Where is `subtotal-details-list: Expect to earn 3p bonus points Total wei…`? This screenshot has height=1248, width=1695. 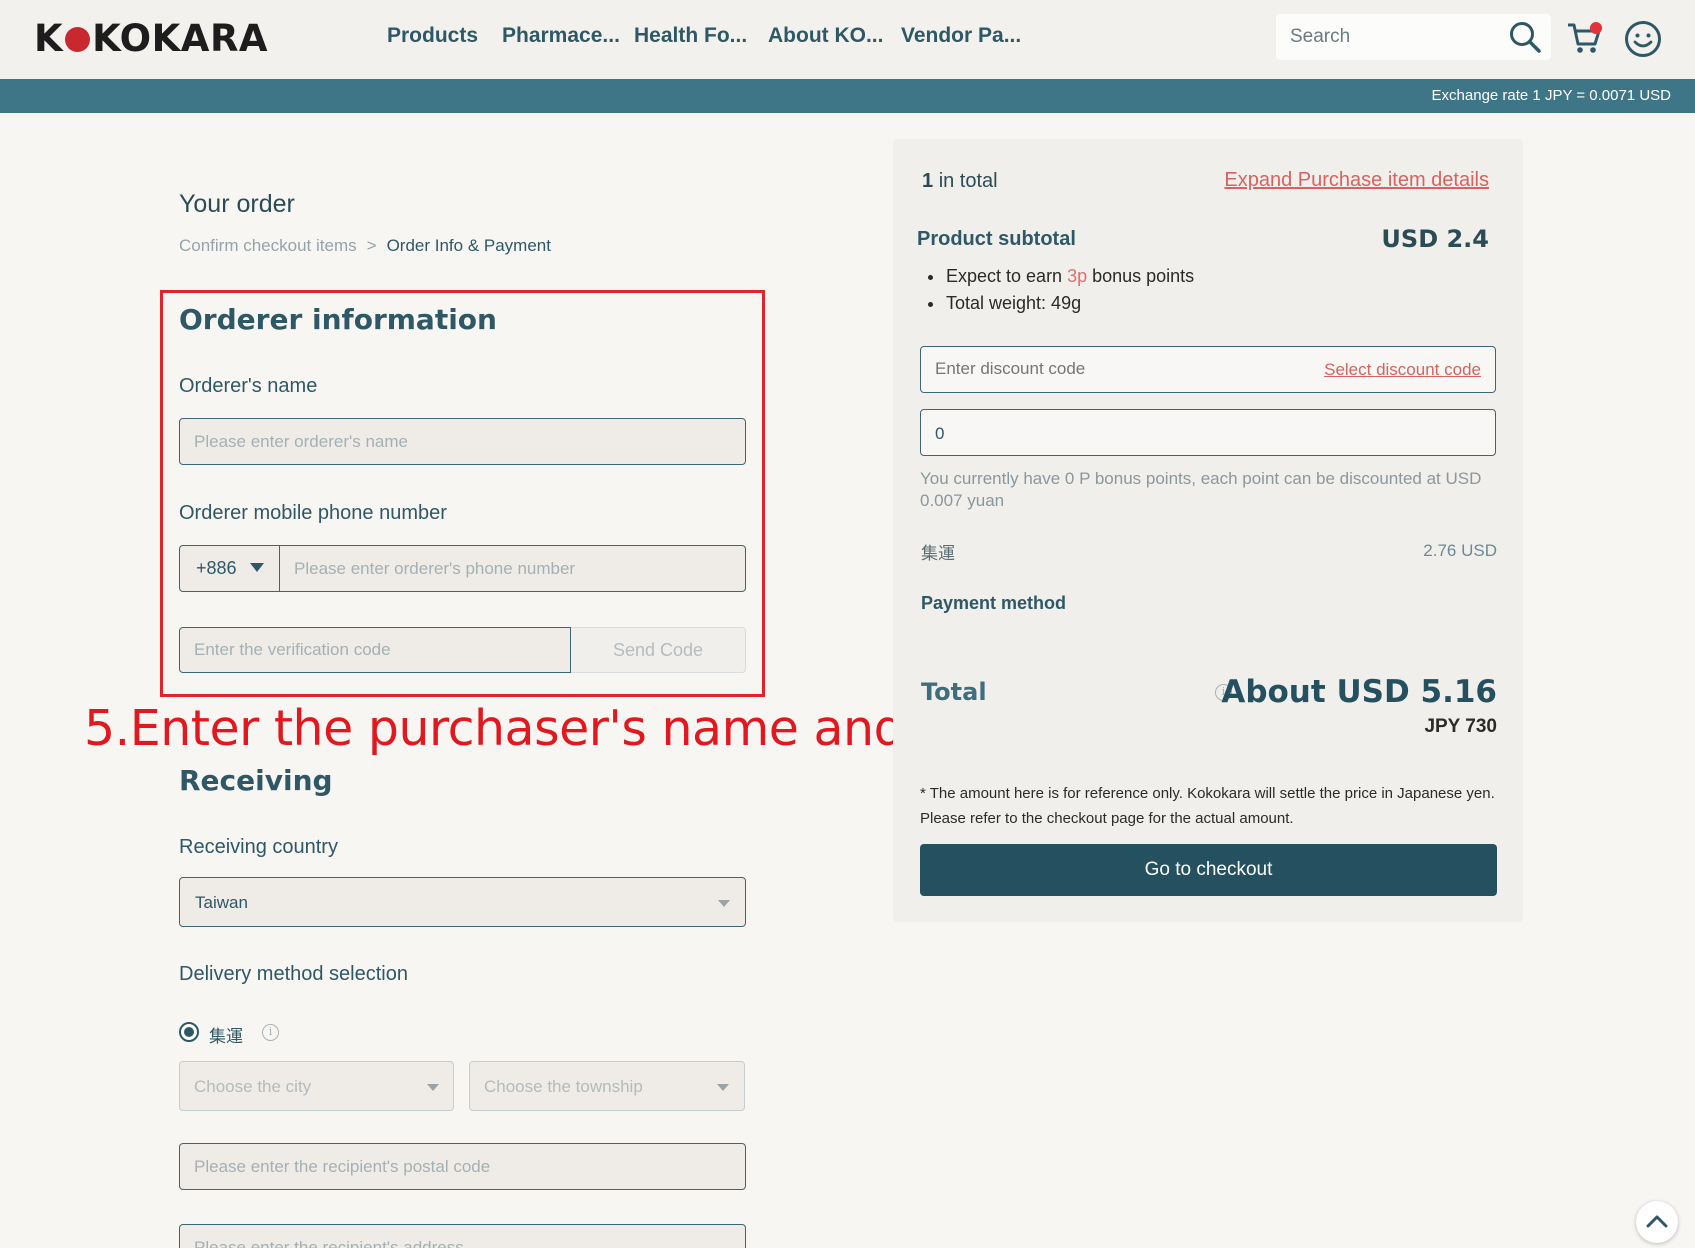
subtotal-details-list: Expect to earn 3p bonus points Total wei… is located at coordinates (1059, 293).